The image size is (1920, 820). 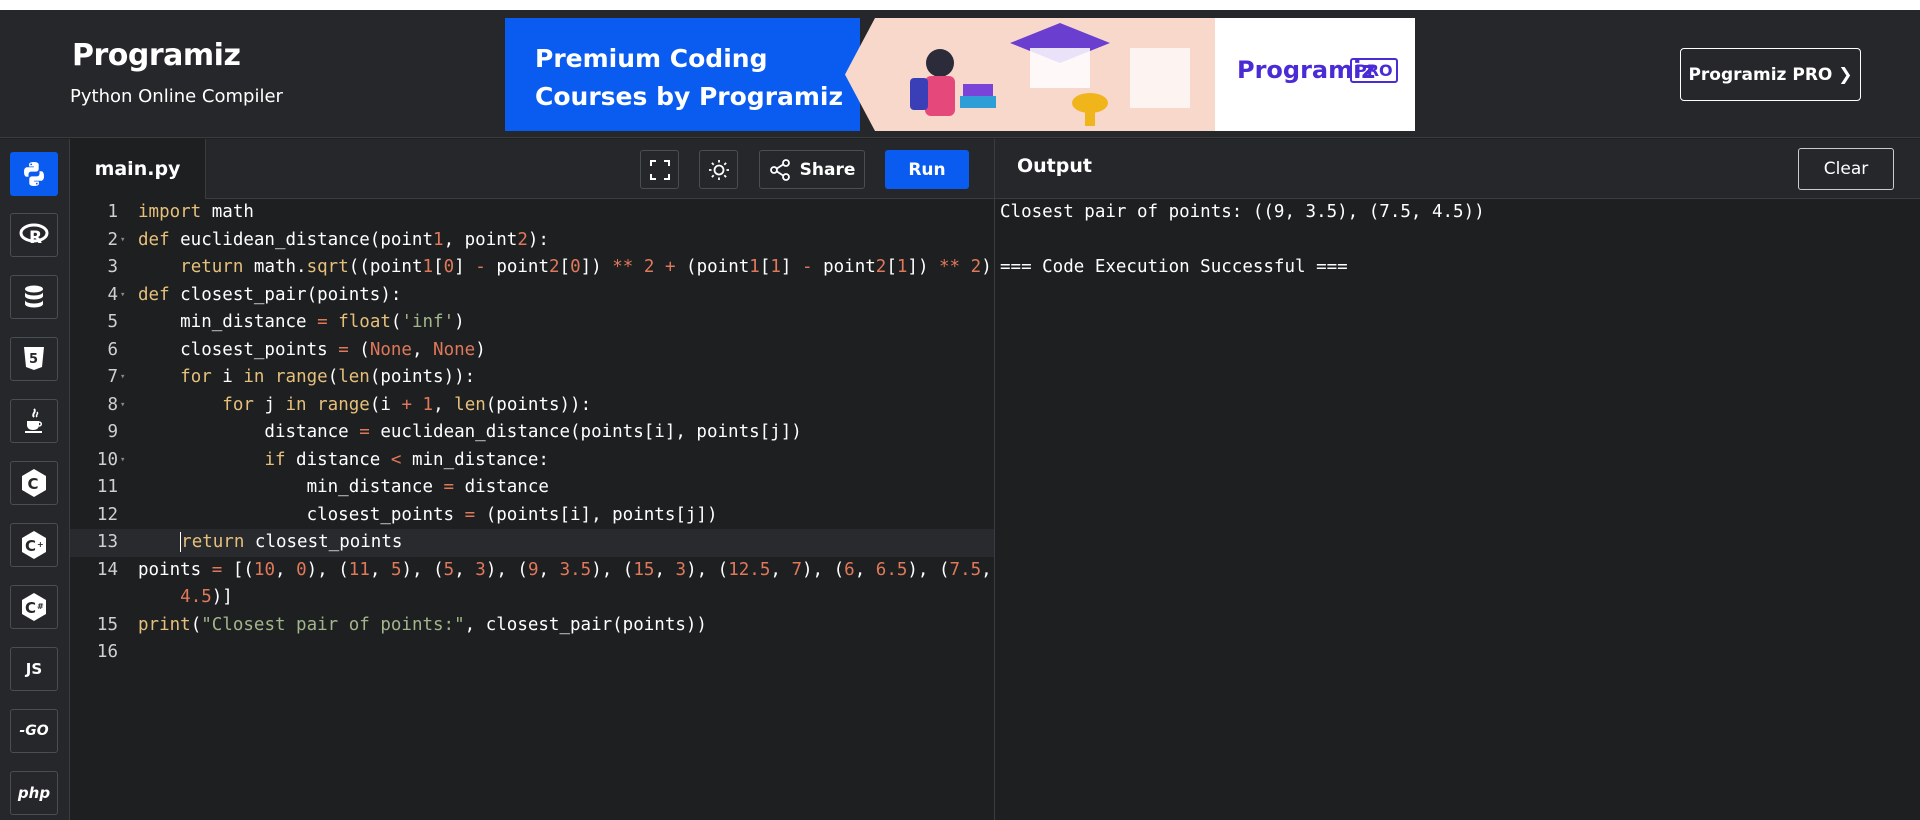 What do you see at coordinates (343, 239) in the screenshot?
I see `code-text: def euclidean_distance(point1, point2):` at bounding box center [343, 239].